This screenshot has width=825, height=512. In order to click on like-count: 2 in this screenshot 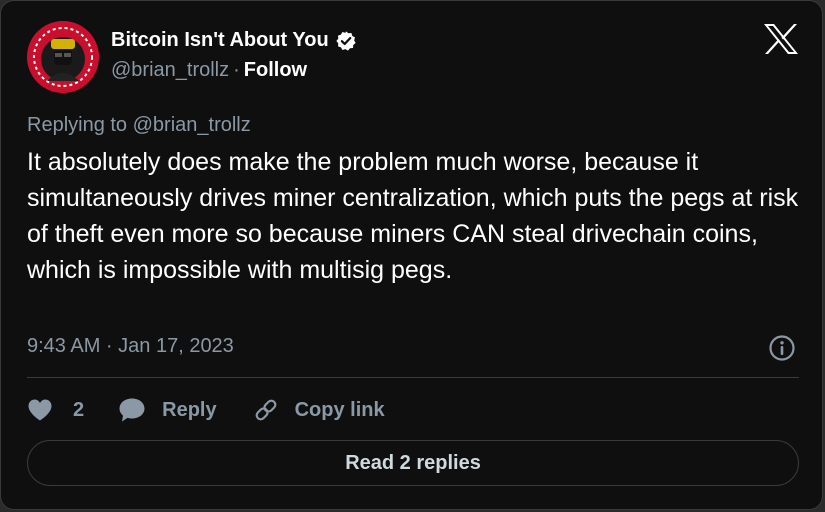, I will do `click(79, 409)`.